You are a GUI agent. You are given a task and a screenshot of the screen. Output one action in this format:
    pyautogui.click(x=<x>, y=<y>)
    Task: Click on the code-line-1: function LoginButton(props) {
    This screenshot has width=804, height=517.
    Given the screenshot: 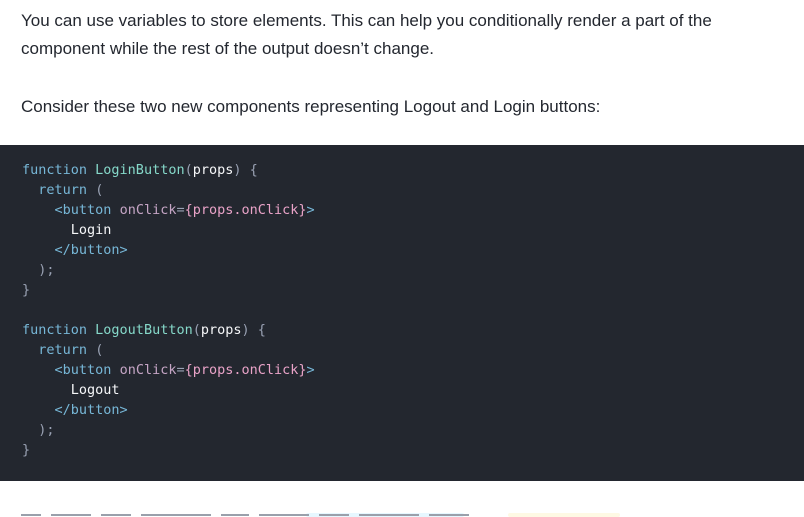 What is the action you would take?
    pyautogui.click(x=140, y=170)
    